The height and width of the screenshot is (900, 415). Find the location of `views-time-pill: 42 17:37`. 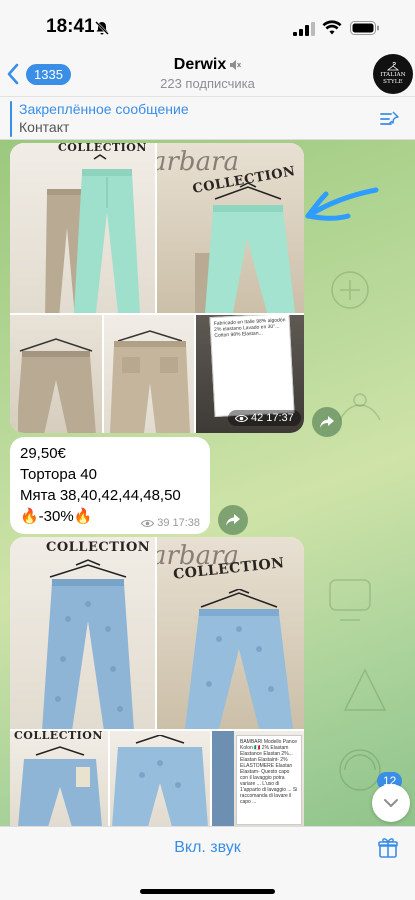

views-time-pill: 42 17:37 is located at coordinates (264, 418).